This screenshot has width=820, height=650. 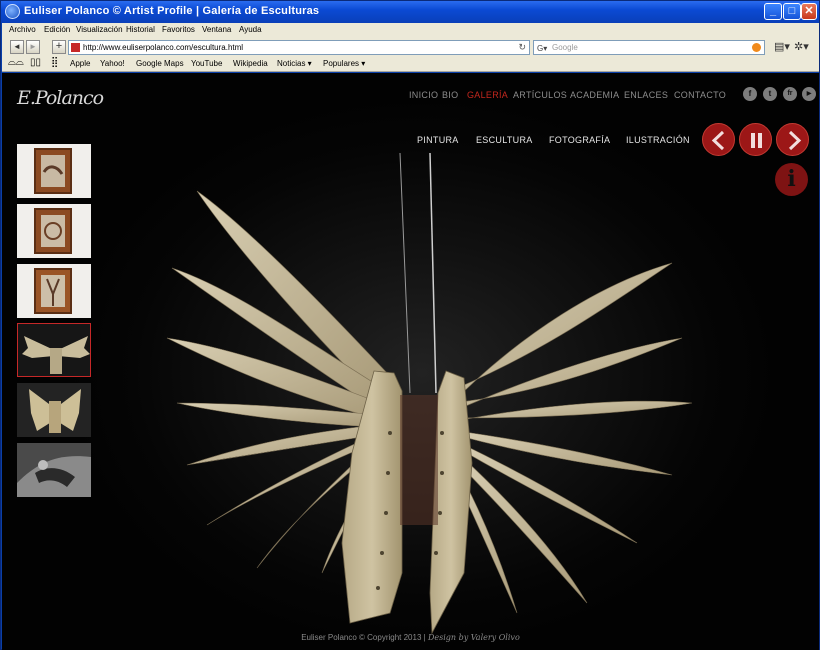 I want to click on menu-favoritos: Favoritos, so click(x=178, y=29).